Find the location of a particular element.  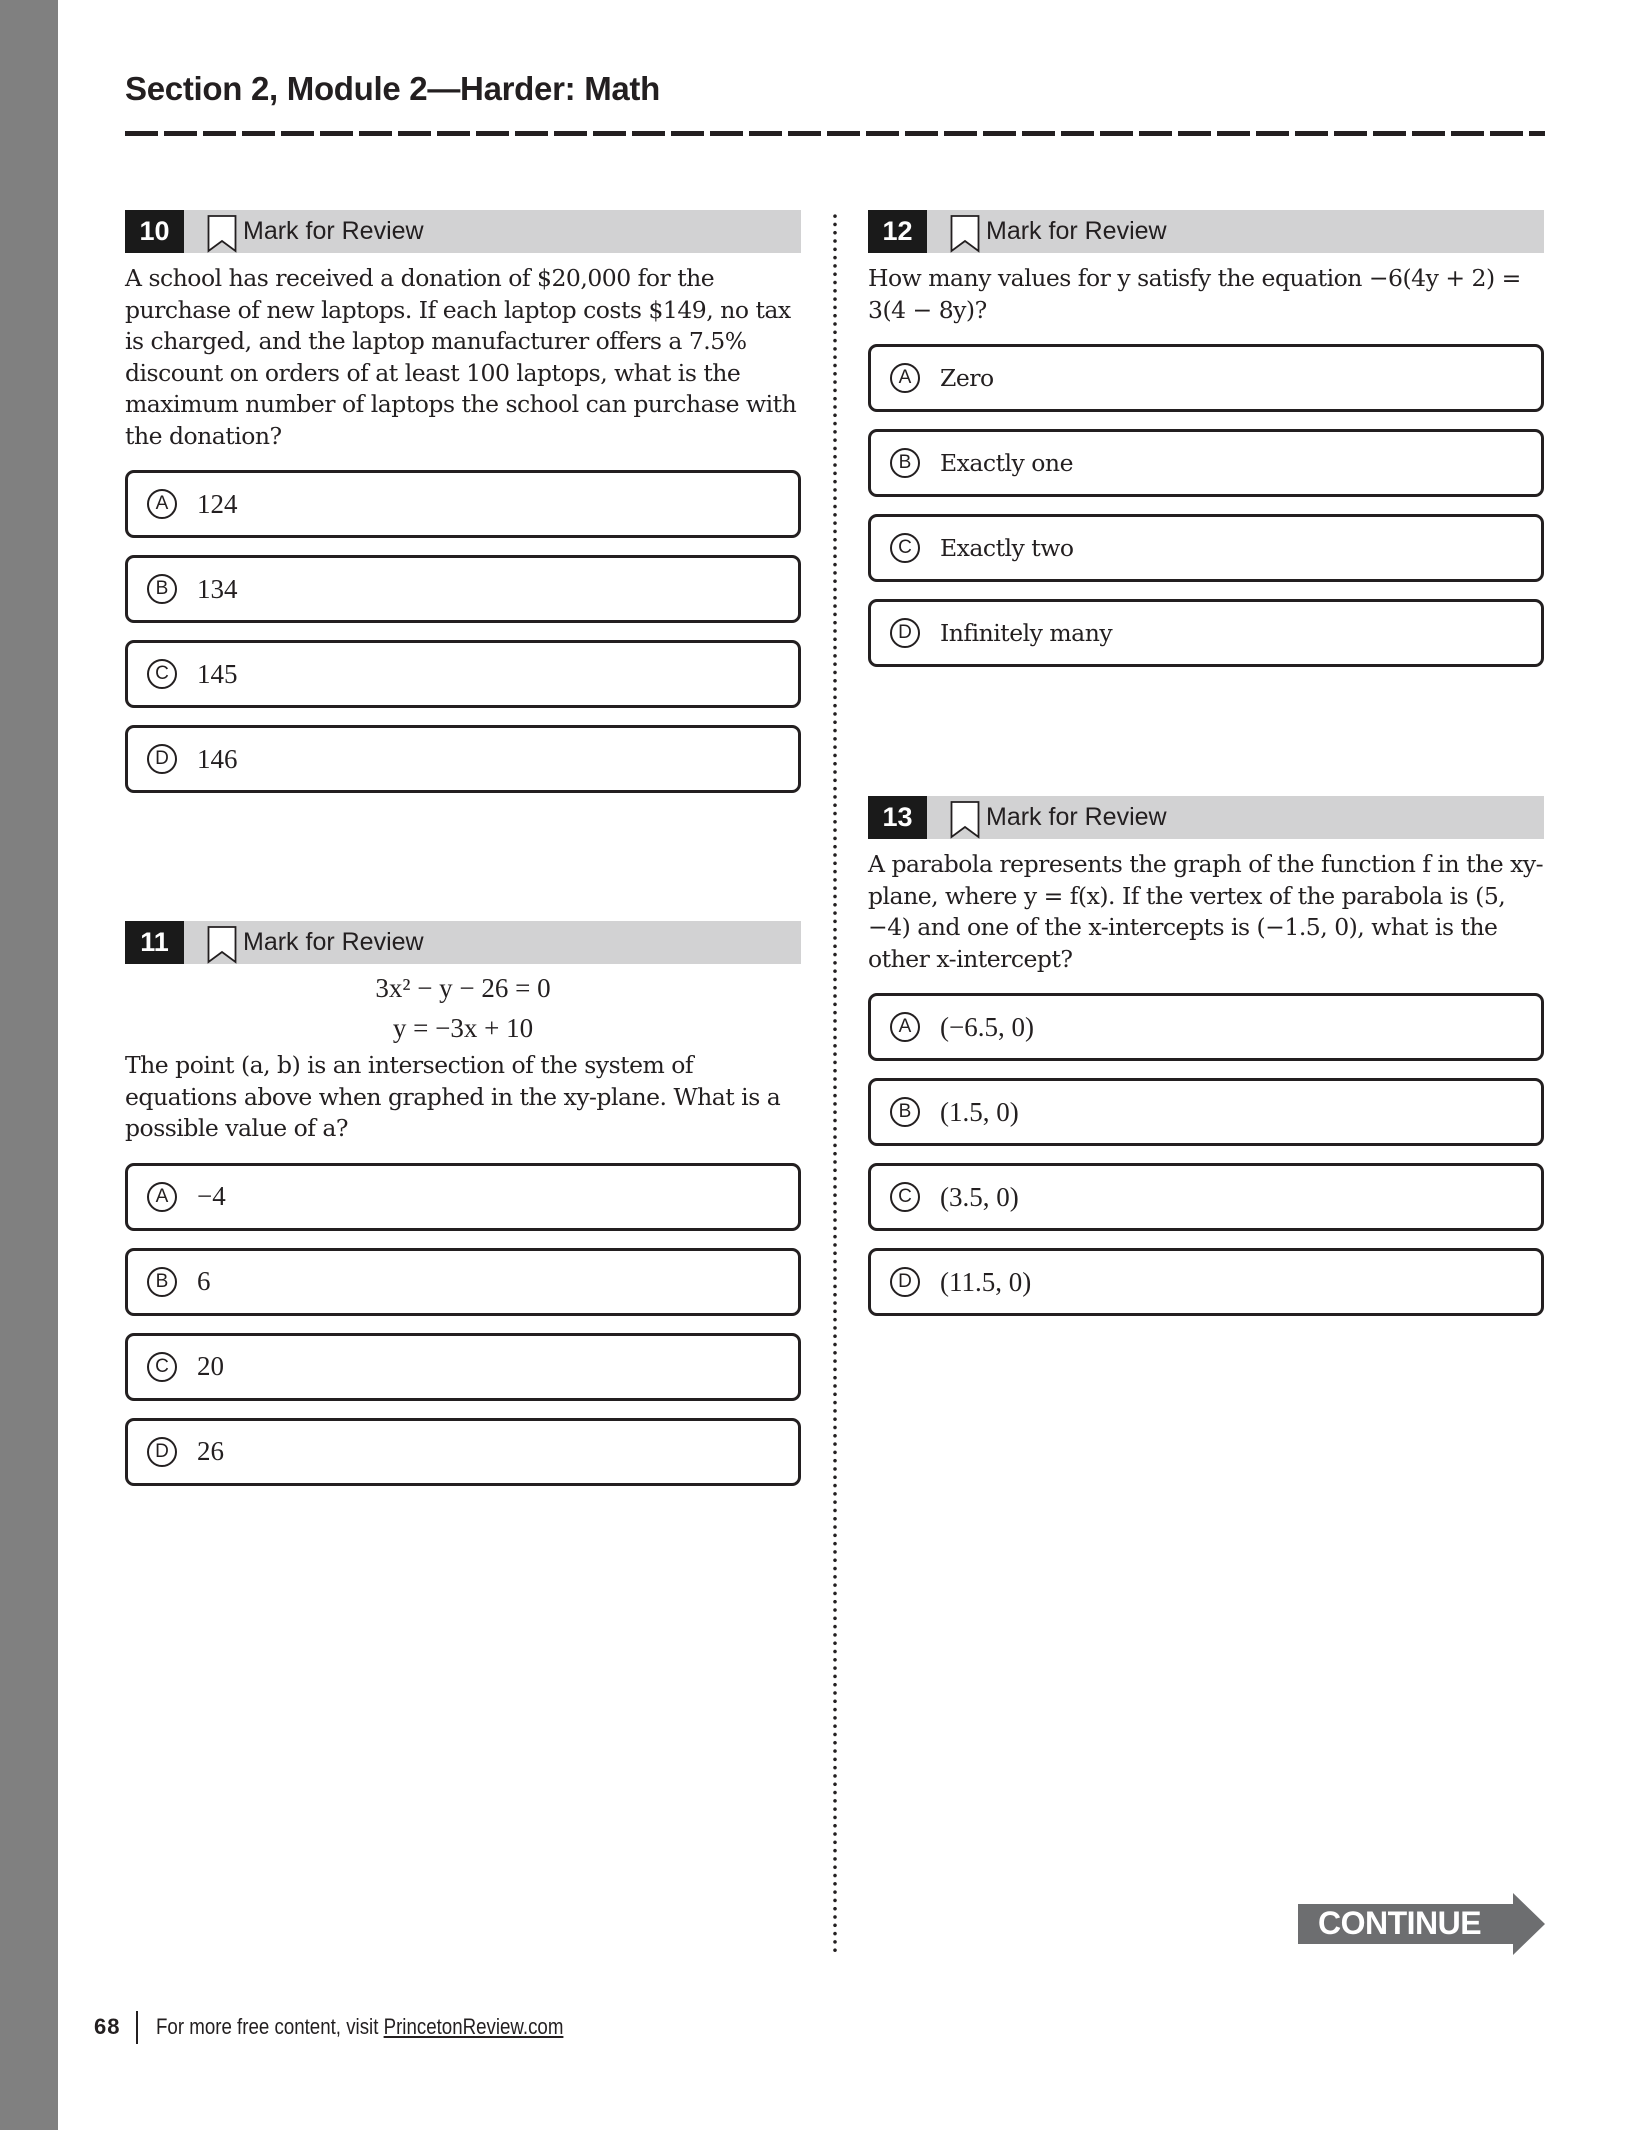

section-title: Section 2, Module 2—Harder: Math is located at coordinates (392, 88).